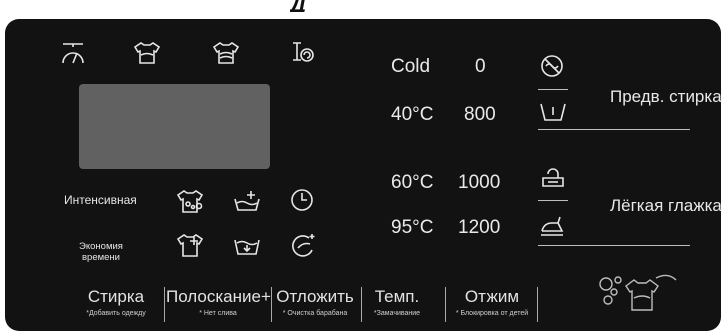 The height and width of the screenshot is (334, 728). What do you see at coordinates (552, 226) in the screenshot?
I see `iron-icon` at bounding box center [552, 226].